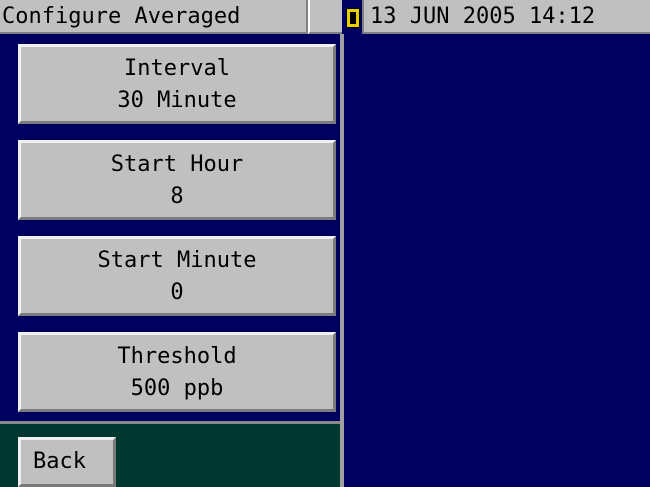 This screenshot has width=650, height=487. What do you see at coordinates (177, 372) in the screenshot?
I see `threshold-button: Threshold 500 ppb` at bounding box center [177, 372].